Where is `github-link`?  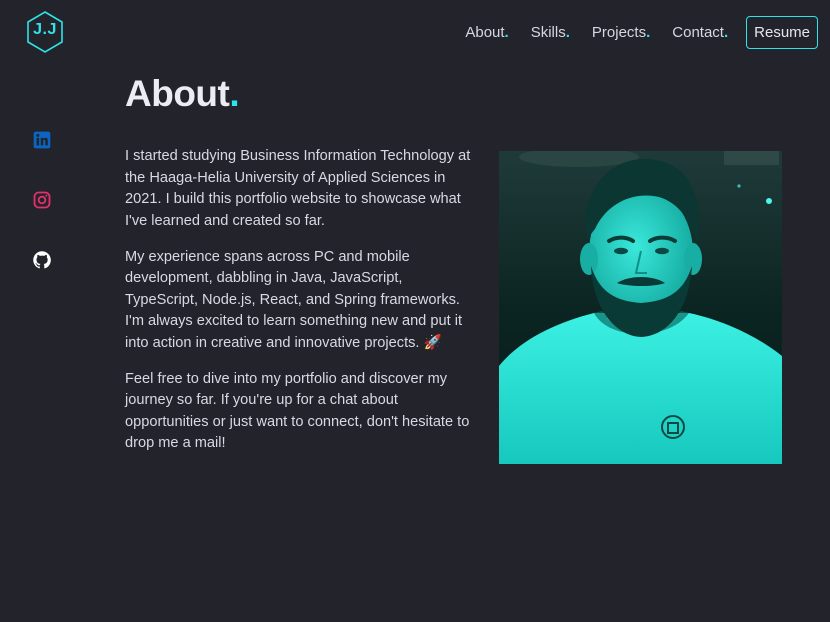 github-link is located at coordinates (42, 260).